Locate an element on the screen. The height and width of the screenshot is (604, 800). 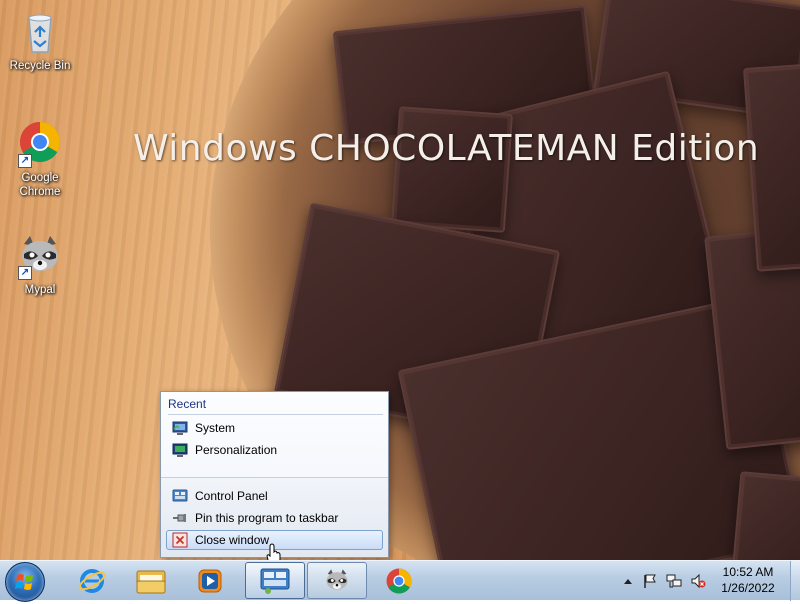
close-window-icon is located at coordinates (180, 540).